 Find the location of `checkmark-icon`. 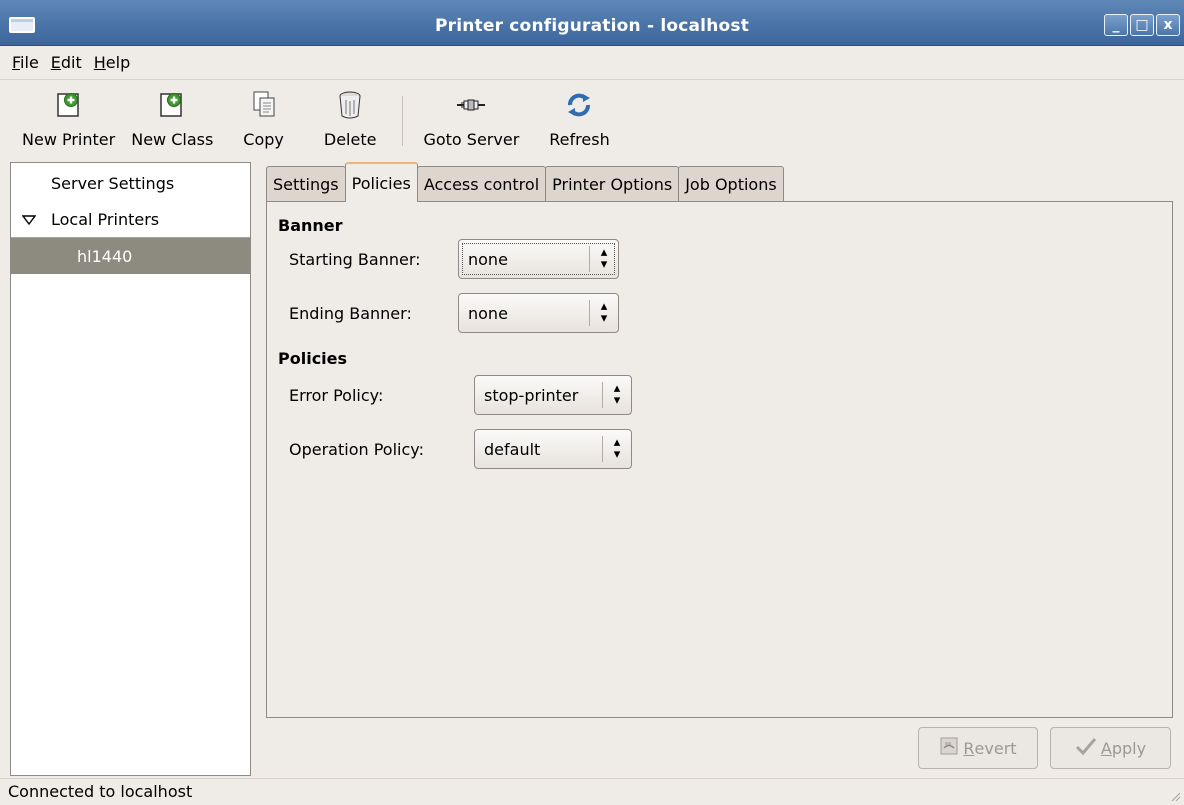

checkmark-icon is located at coordinates (1086, 748).